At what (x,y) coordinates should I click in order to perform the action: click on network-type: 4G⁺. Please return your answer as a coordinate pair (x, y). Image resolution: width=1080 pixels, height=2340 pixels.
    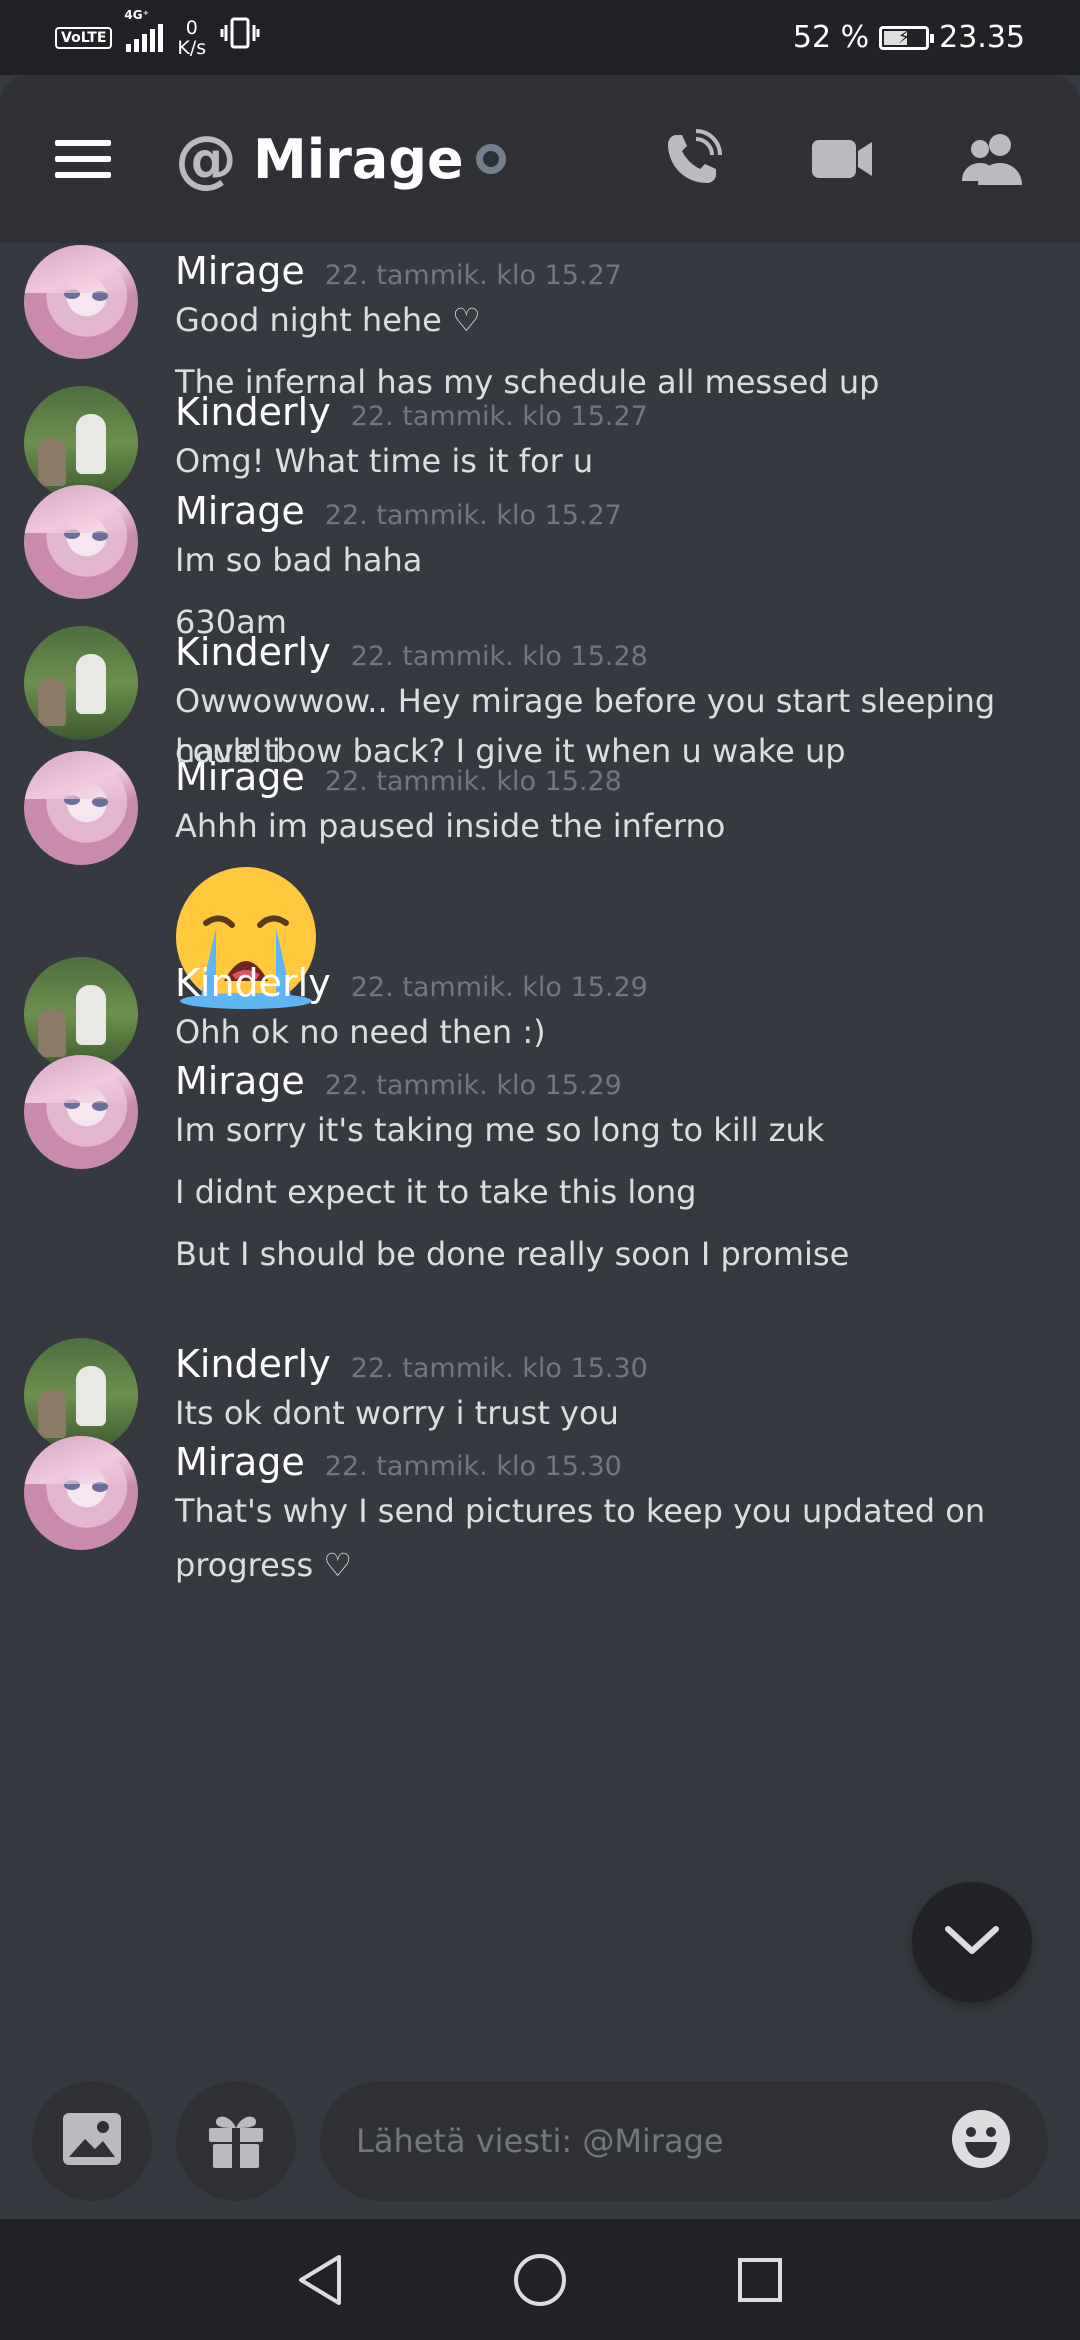
    Looking at the image, I should click on (136, 14).